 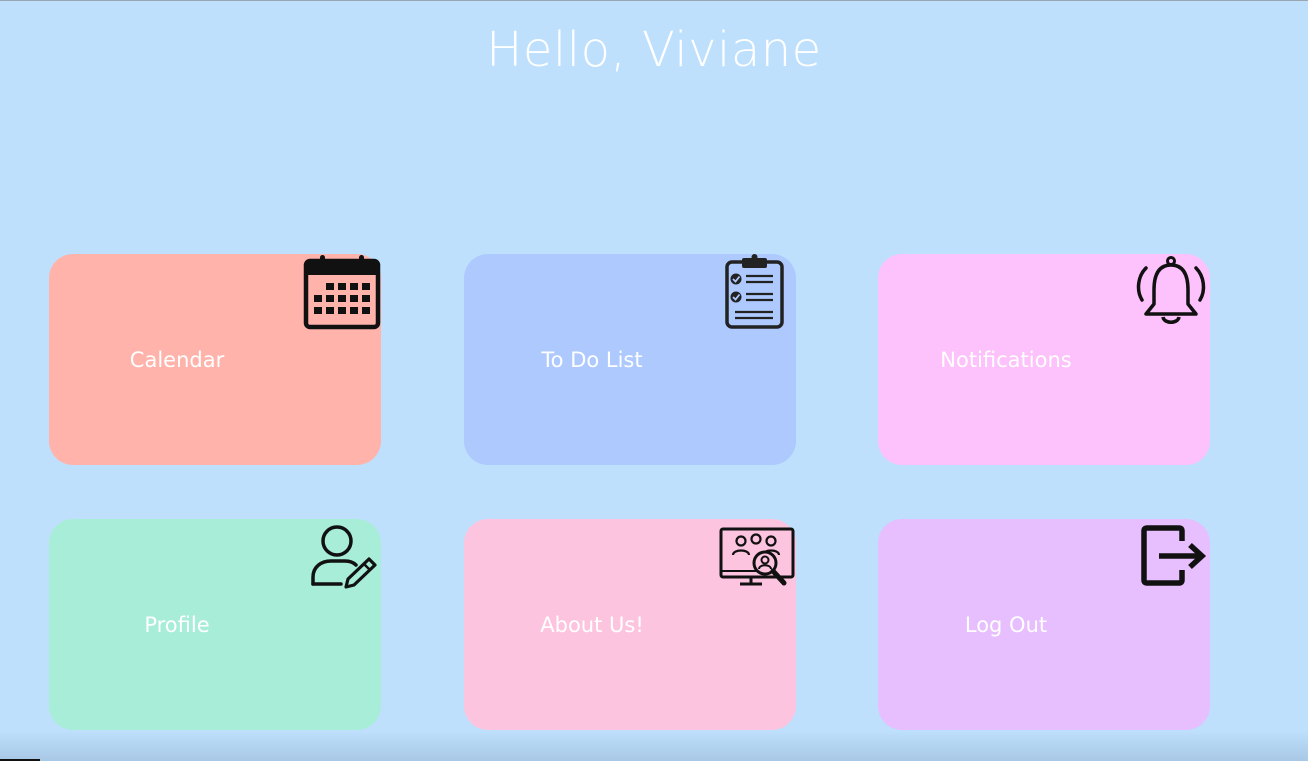 I want to click on calendar-tile-label: Calendar, so click(x=177, y=360).